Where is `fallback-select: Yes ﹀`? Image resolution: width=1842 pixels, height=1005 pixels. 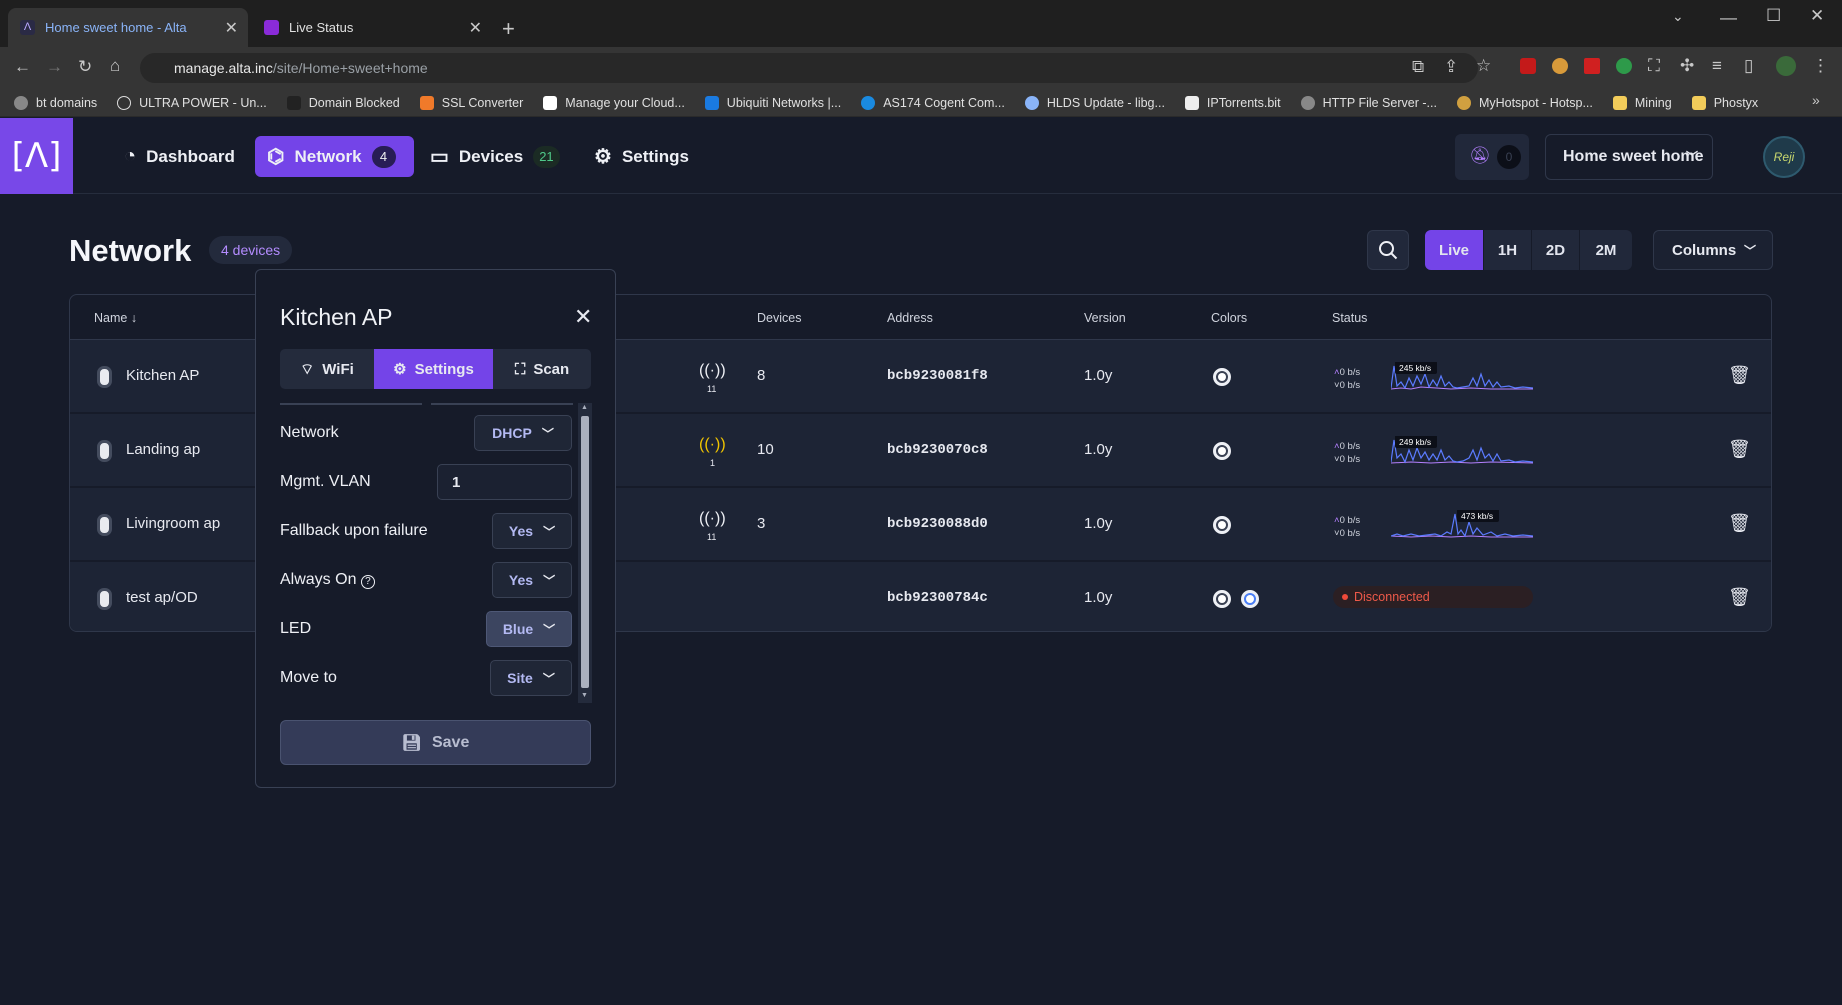
fallback-select: Yes ﹀ is located at coordinates (532, 531).